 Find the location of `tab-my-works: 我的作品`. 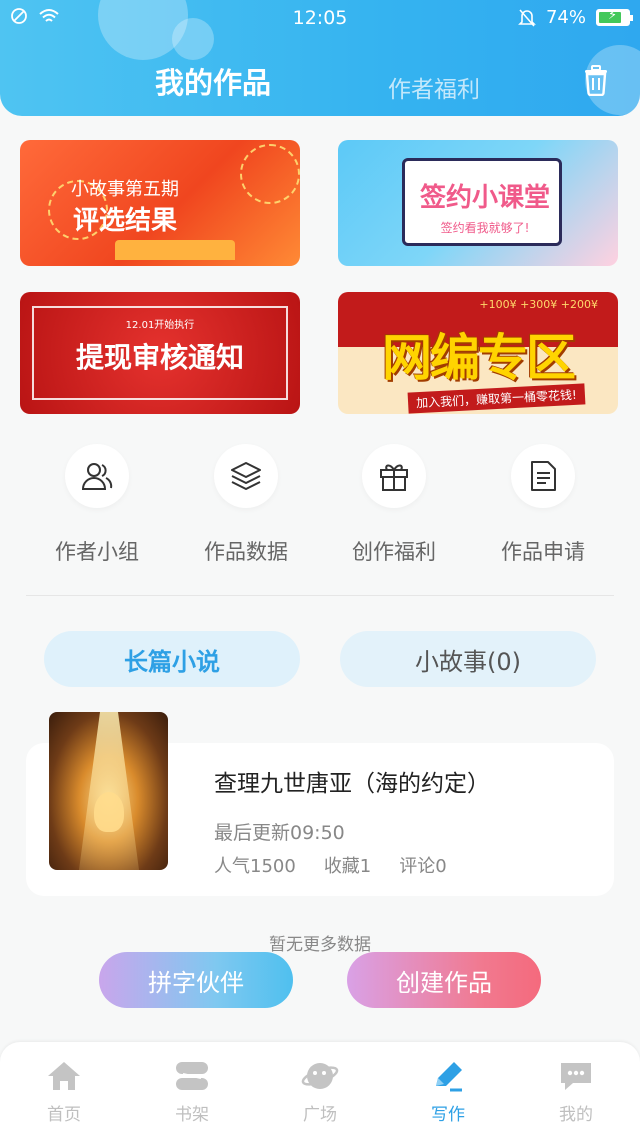

tab-my-works: 我的作品 is located at coordinates (213, 81).